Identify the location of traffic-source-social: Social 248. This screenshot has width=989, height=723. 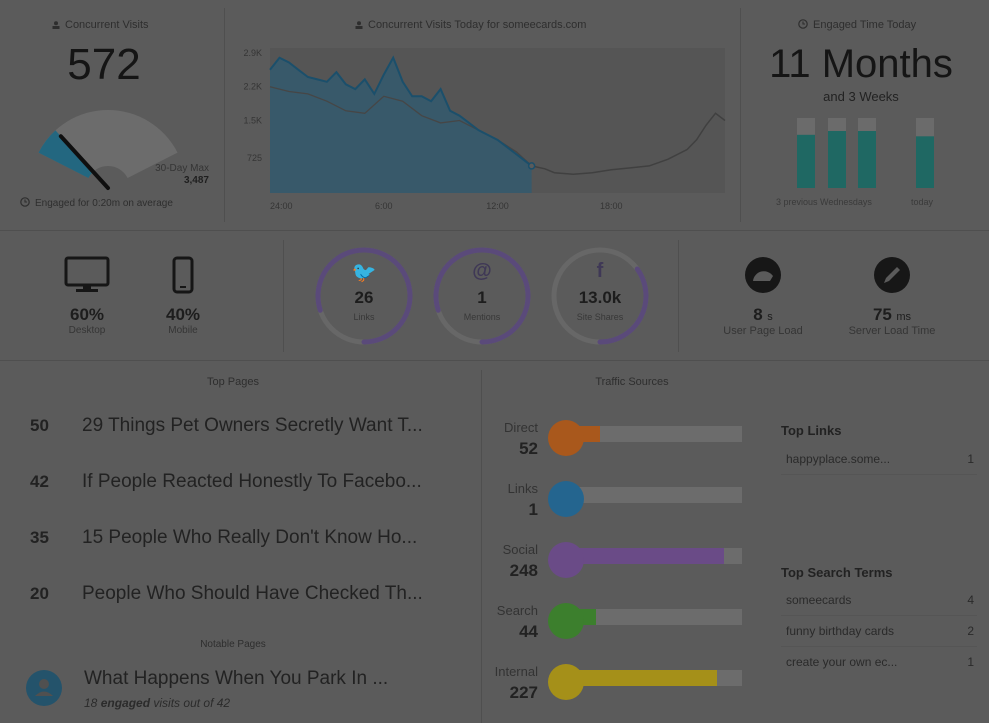
(613, 566).